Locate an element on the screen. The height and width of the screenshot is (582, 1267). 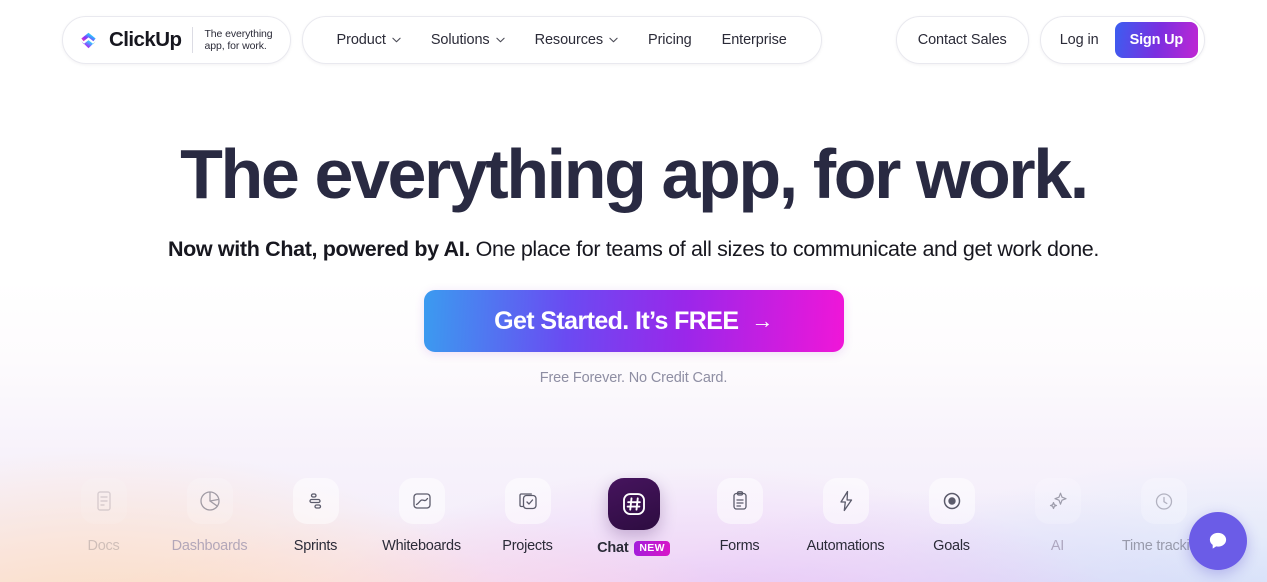
logo-divider is located at coordinates (193, 40).